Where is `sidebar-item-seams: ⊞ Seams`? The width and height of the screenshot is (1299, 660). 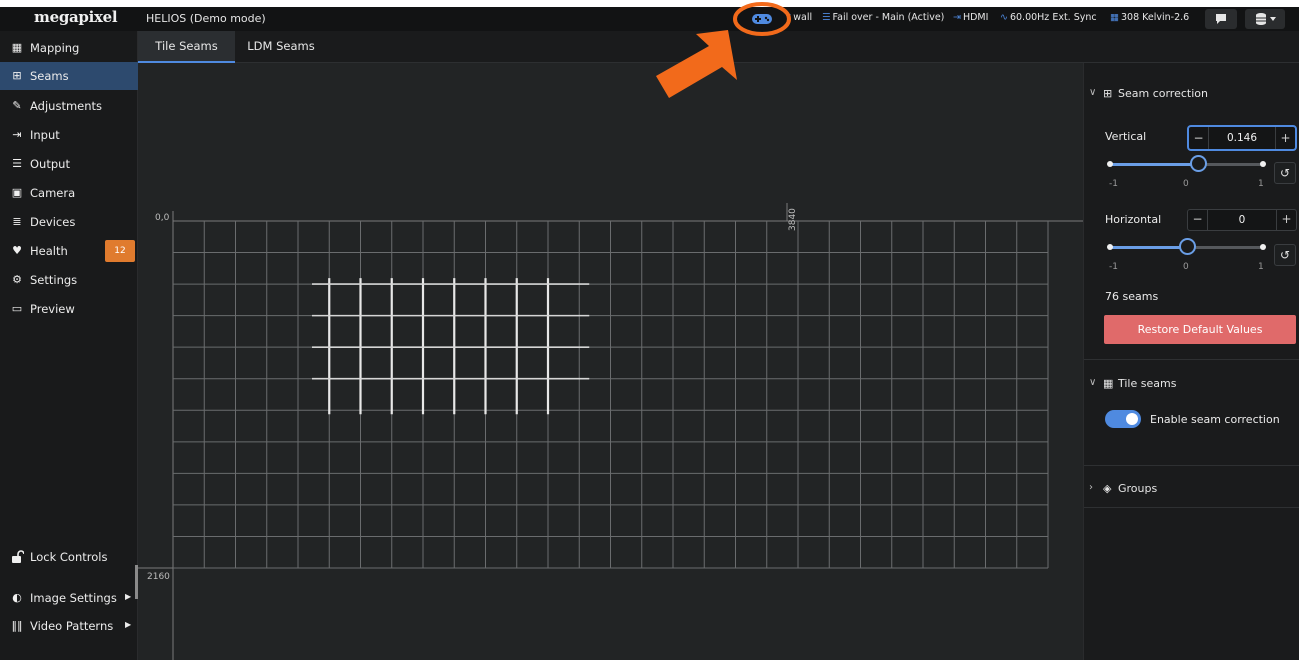 sidebar-item-seams: ⊞ Seams is located at coordinates (69, 76).